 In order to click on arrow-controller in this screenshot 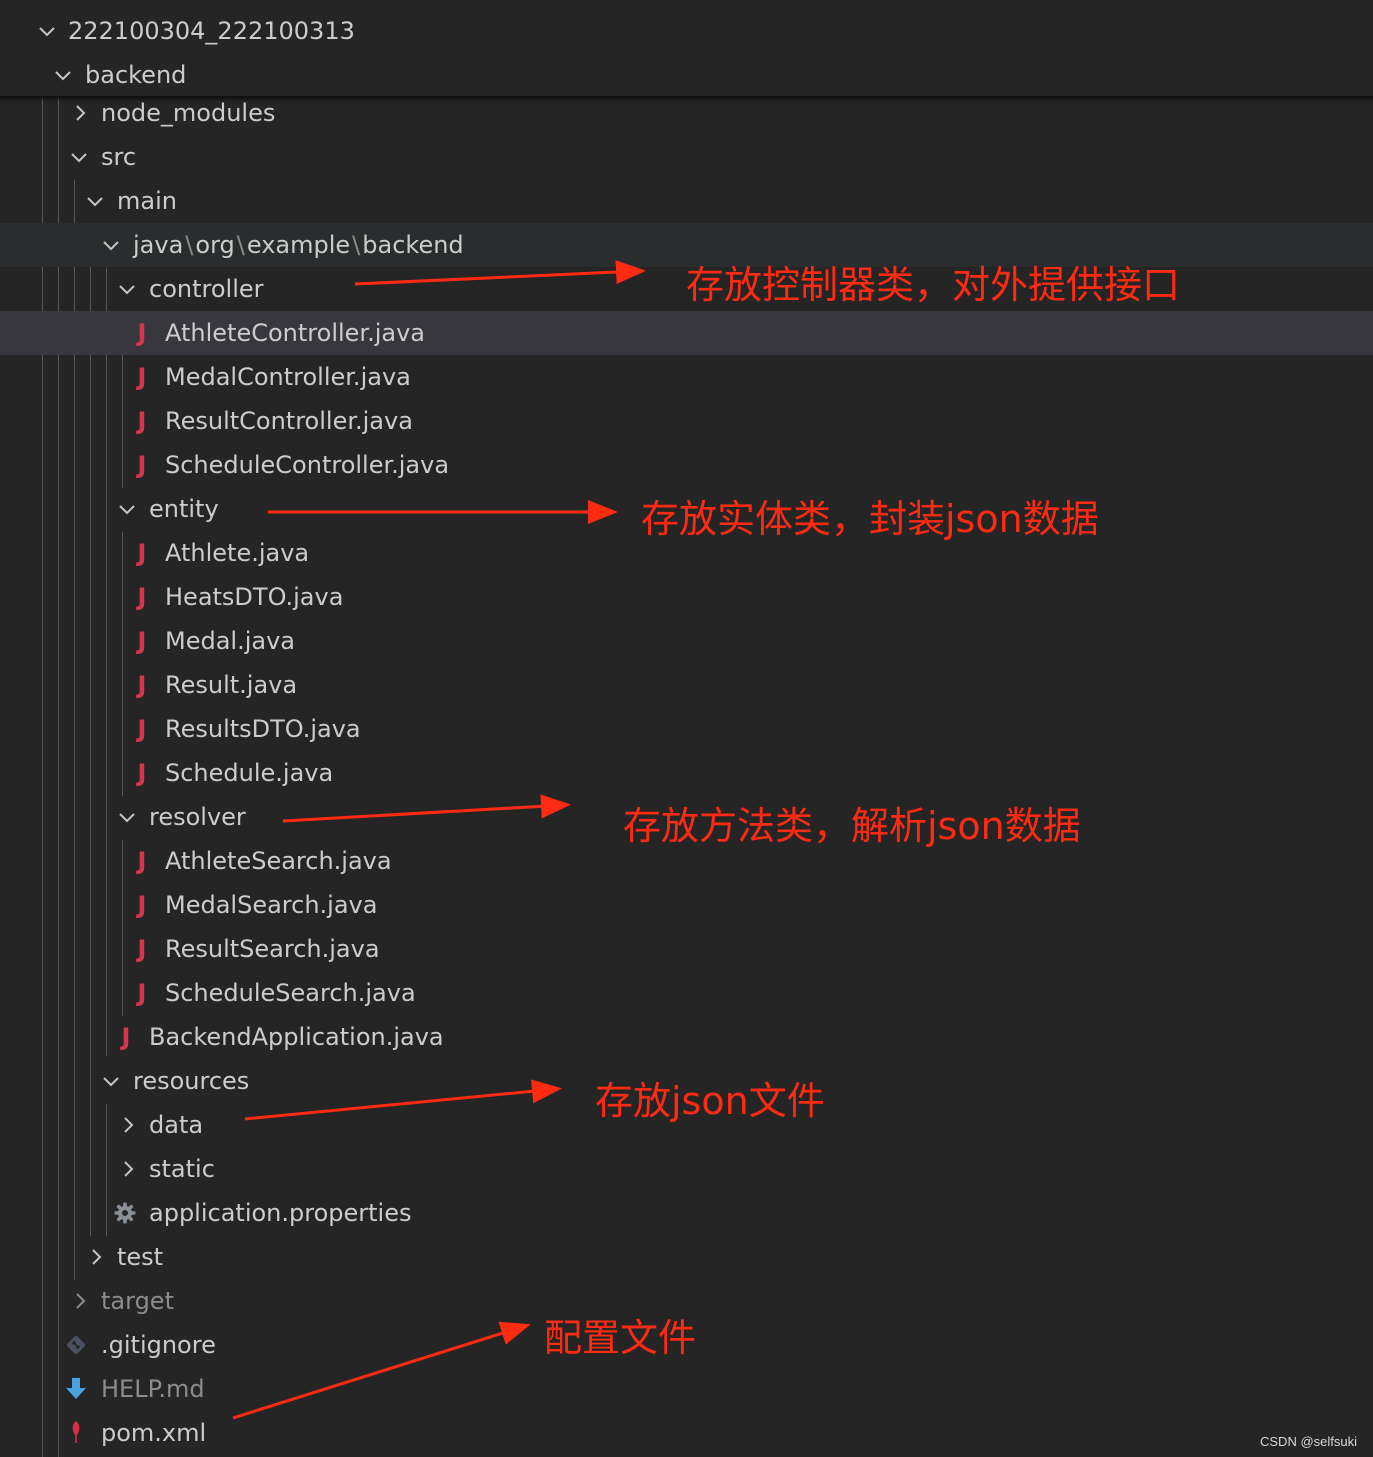, I will do `click(500, 273)`.